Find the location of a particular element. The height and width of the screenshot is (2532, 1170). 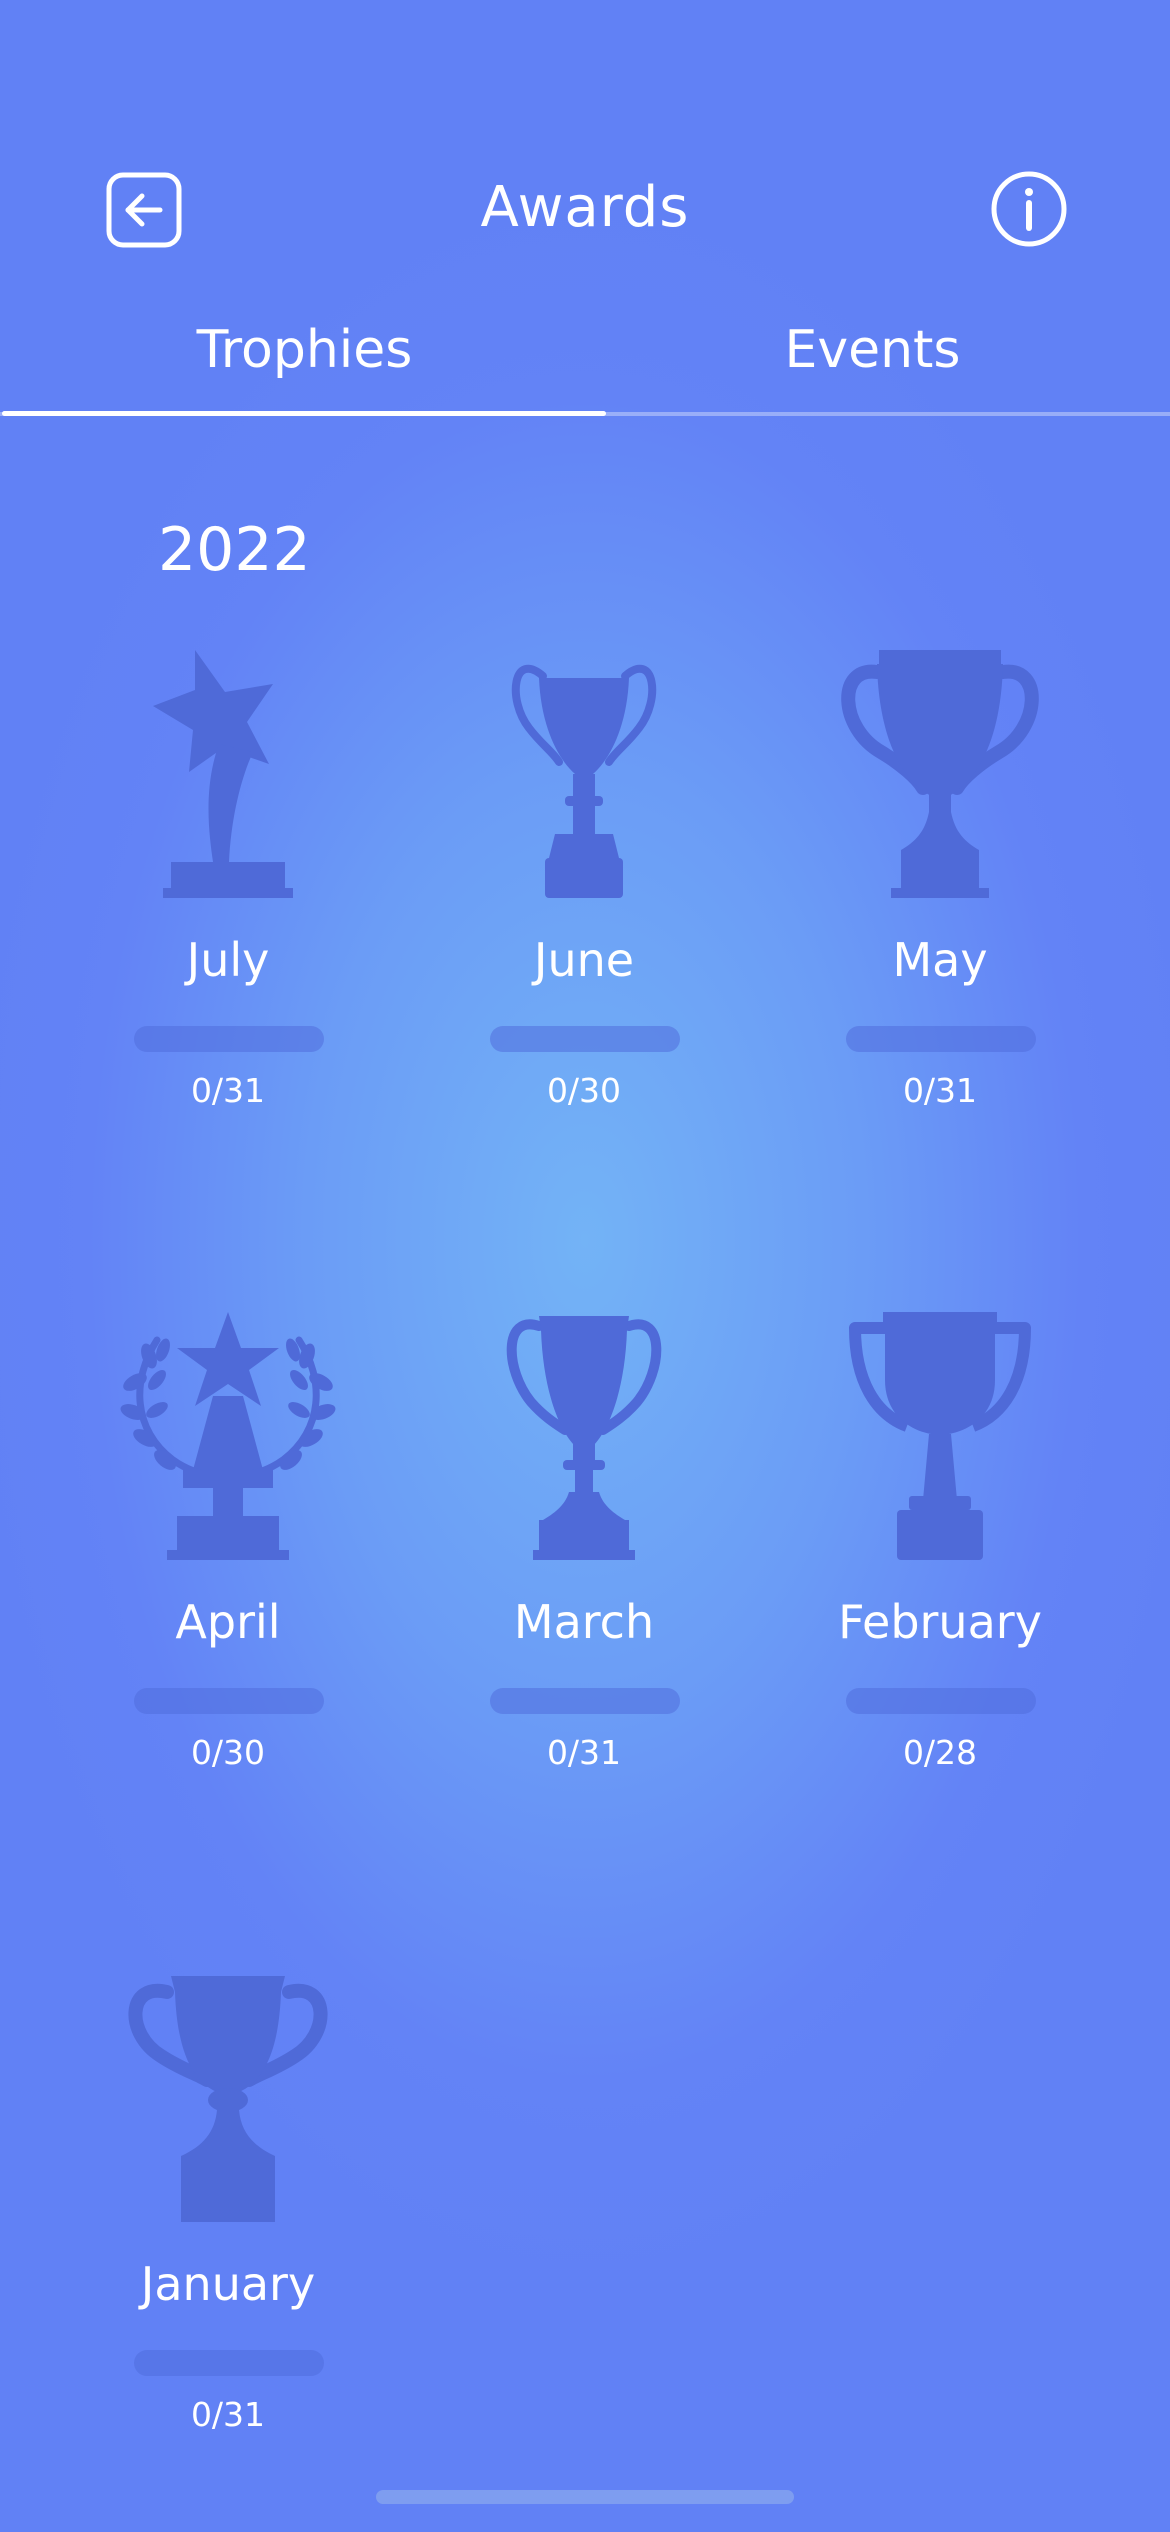

trophy-card-january: January 0/31 is located at coordinates (228, 2222).